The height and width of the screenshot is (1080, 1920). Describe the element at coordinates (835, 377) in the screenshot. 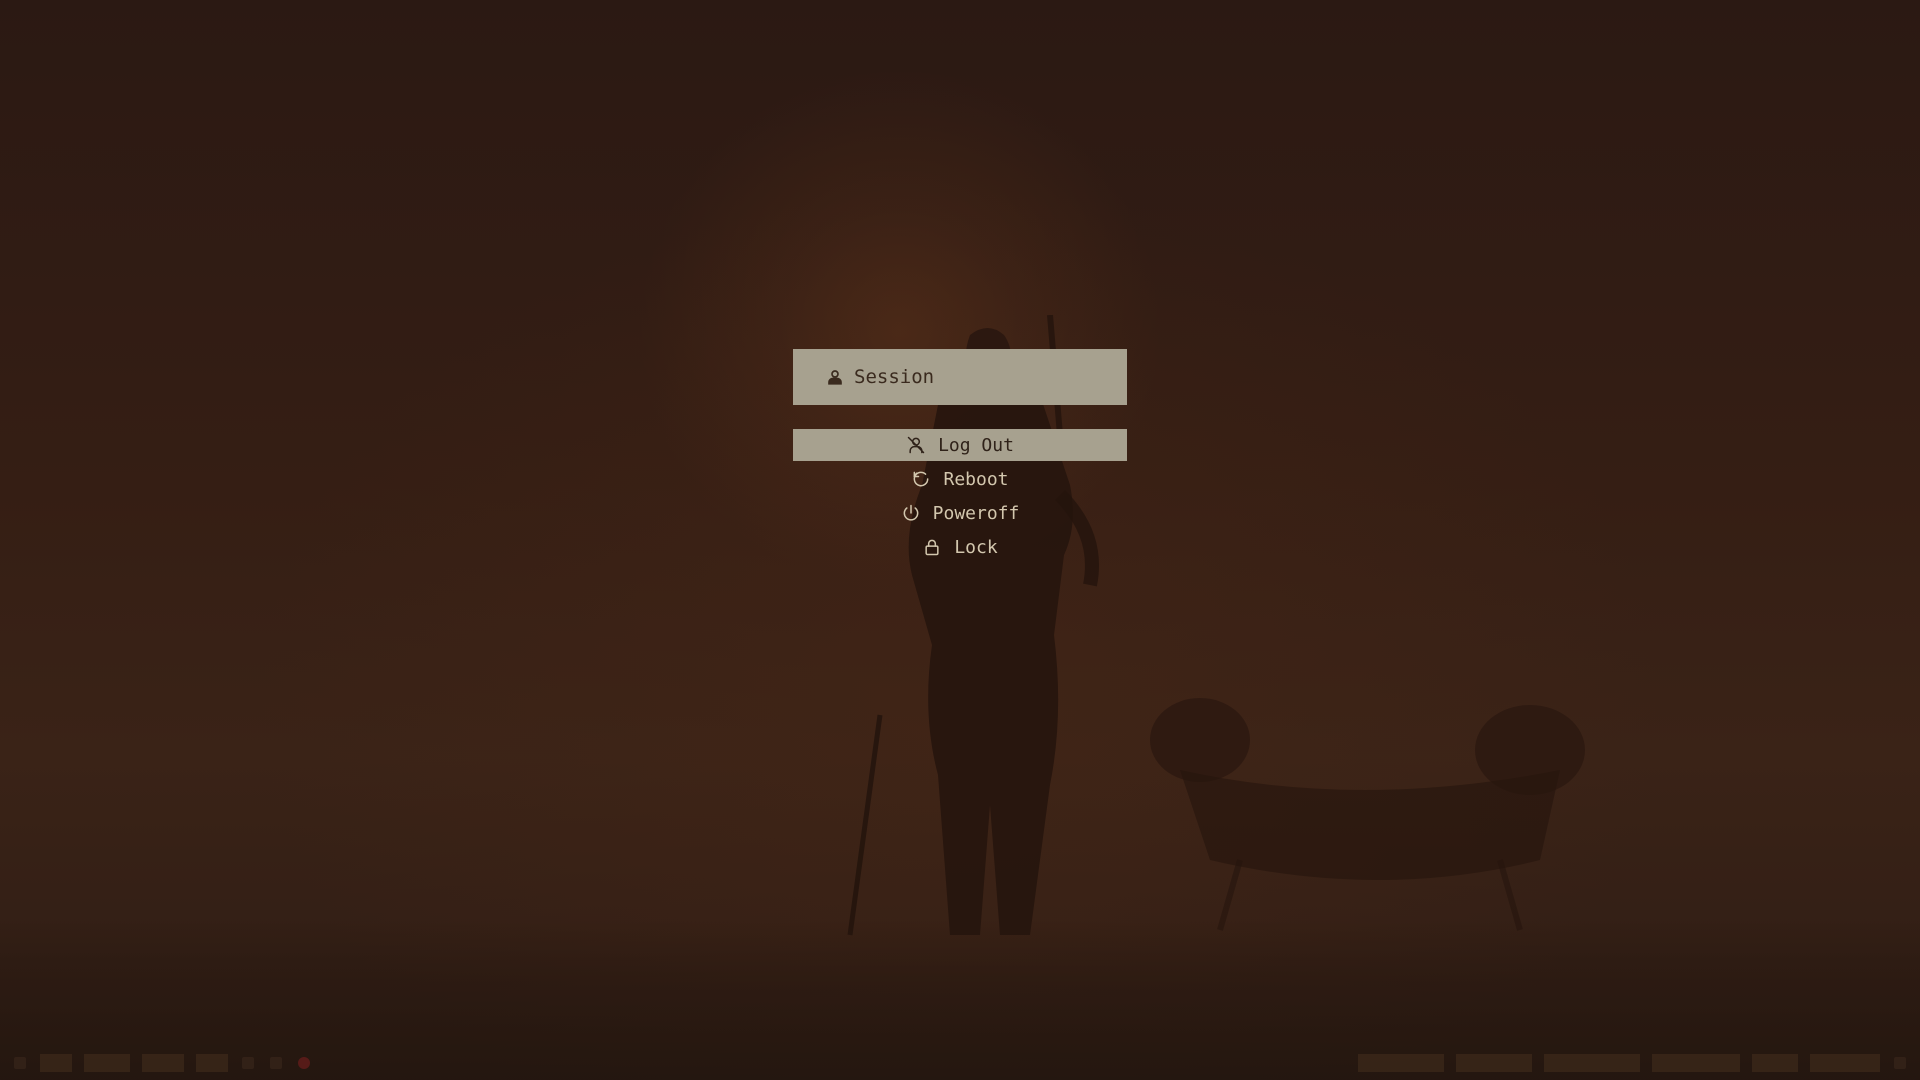

I see `user-icon` at that location.